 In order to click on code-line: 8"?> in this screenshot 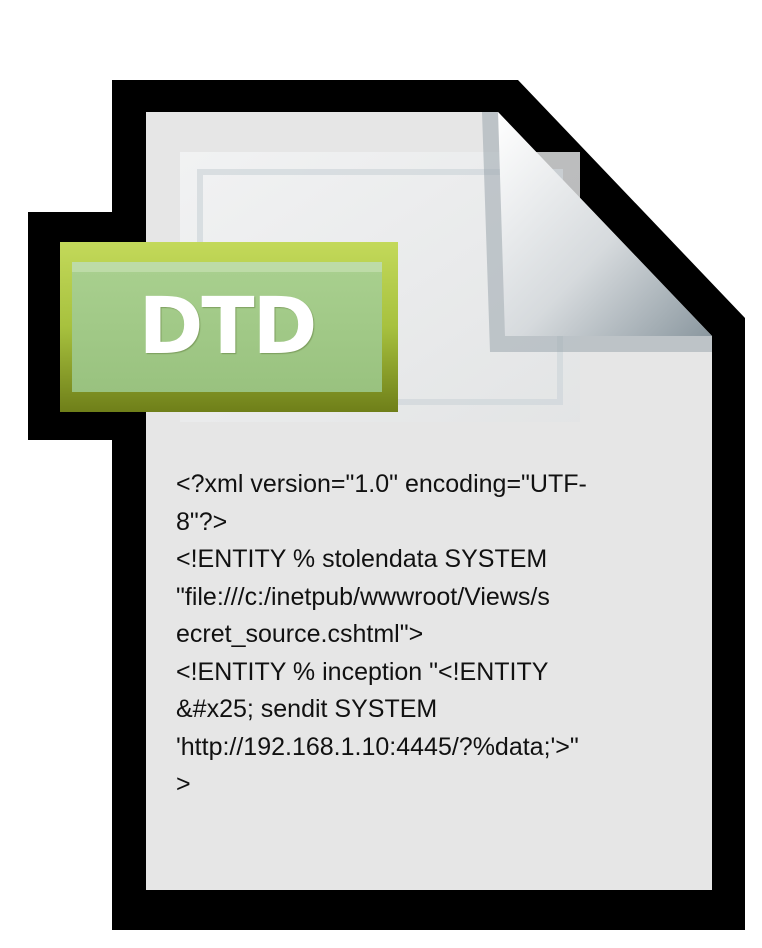, I will do `click(202, 521)`.